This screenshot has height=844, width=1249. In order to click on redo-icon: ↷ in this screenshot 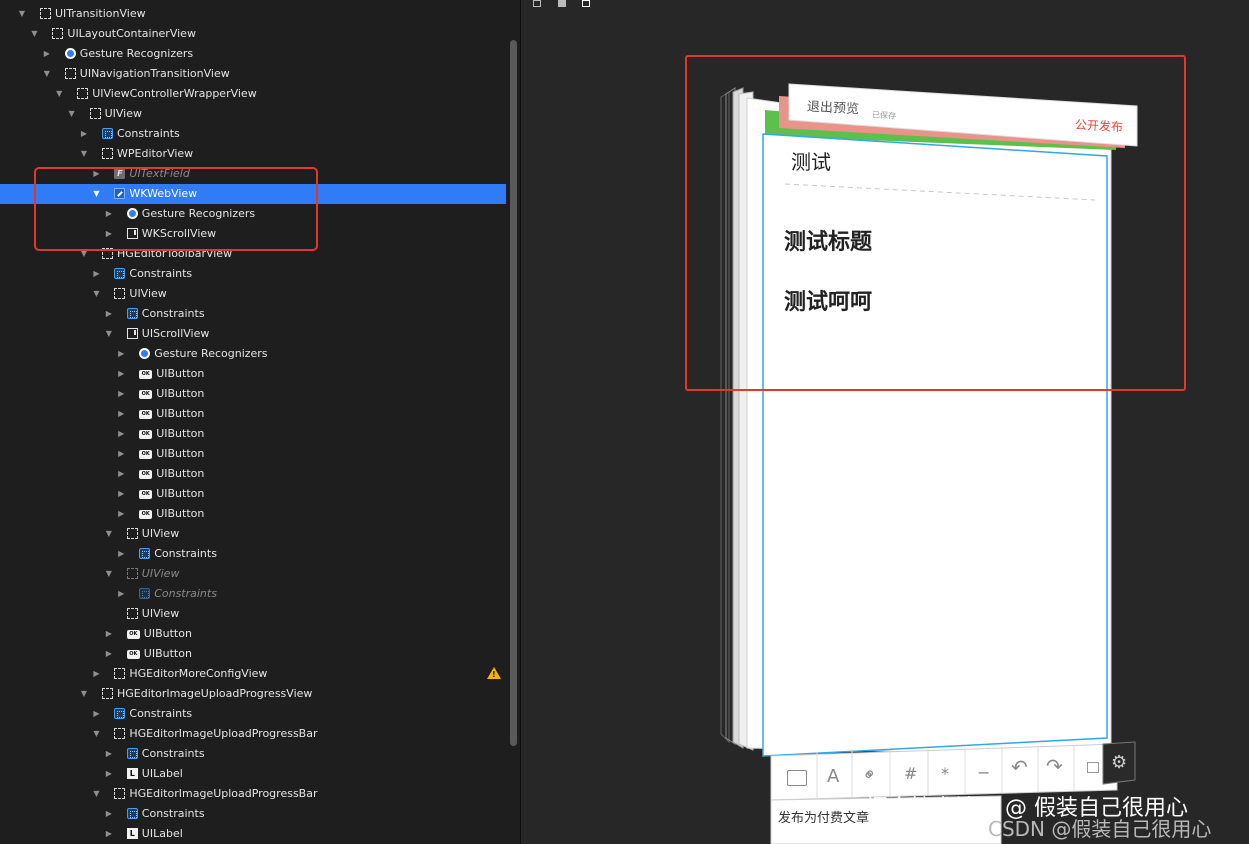, I will do `click(1054, 766)`.